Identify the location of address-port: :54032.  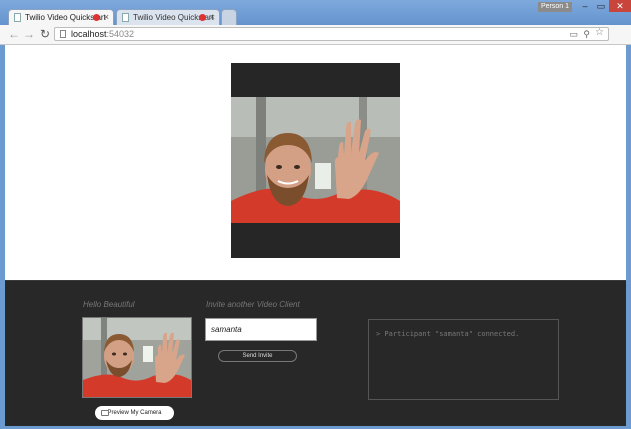
(120, 34).